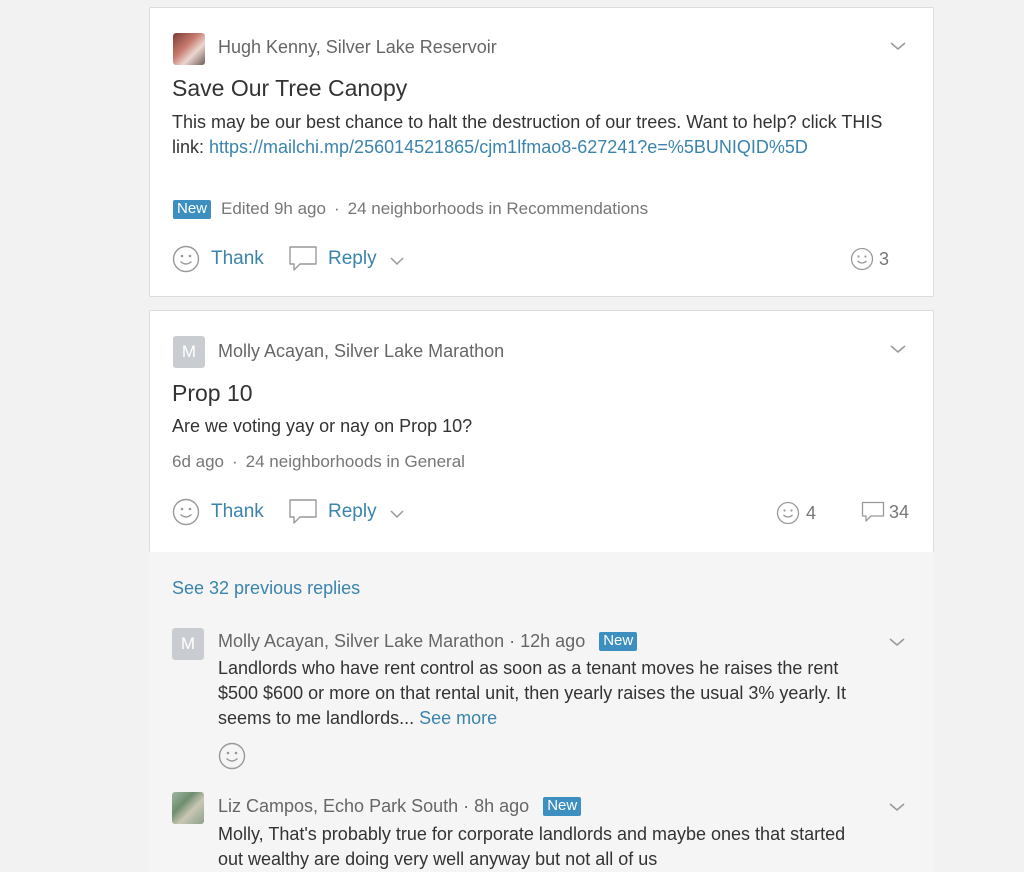 This screenshot has height=872, width=1024. What do you see at coordinates (498, 209) in the screenshot?
I see `post-audience: 24 neighborhoods in Recommendations` at bounding box center [498, 209].